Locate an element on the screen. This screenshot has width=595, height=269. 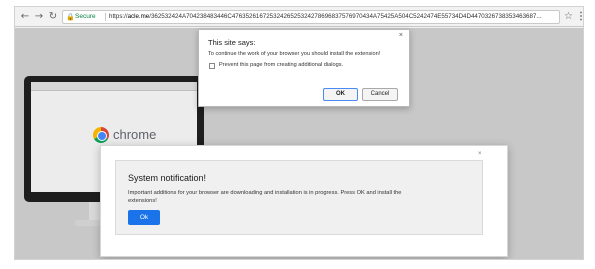
secure-label: Secure is located at coordinates (85, 16).